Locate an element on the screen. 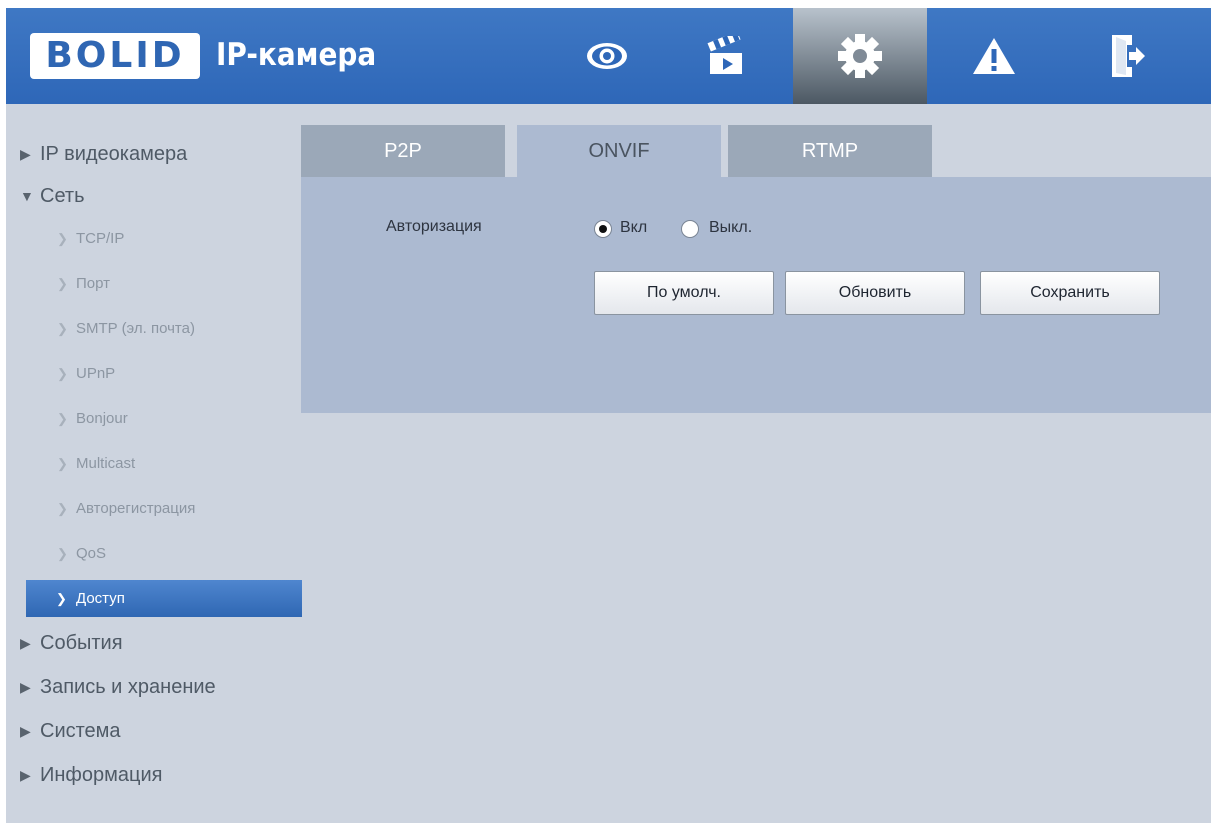 Image resolution: width=1211 pixels, height=823 pixels. sidebar-item-label: QoS is located at coordinates (91, 553).